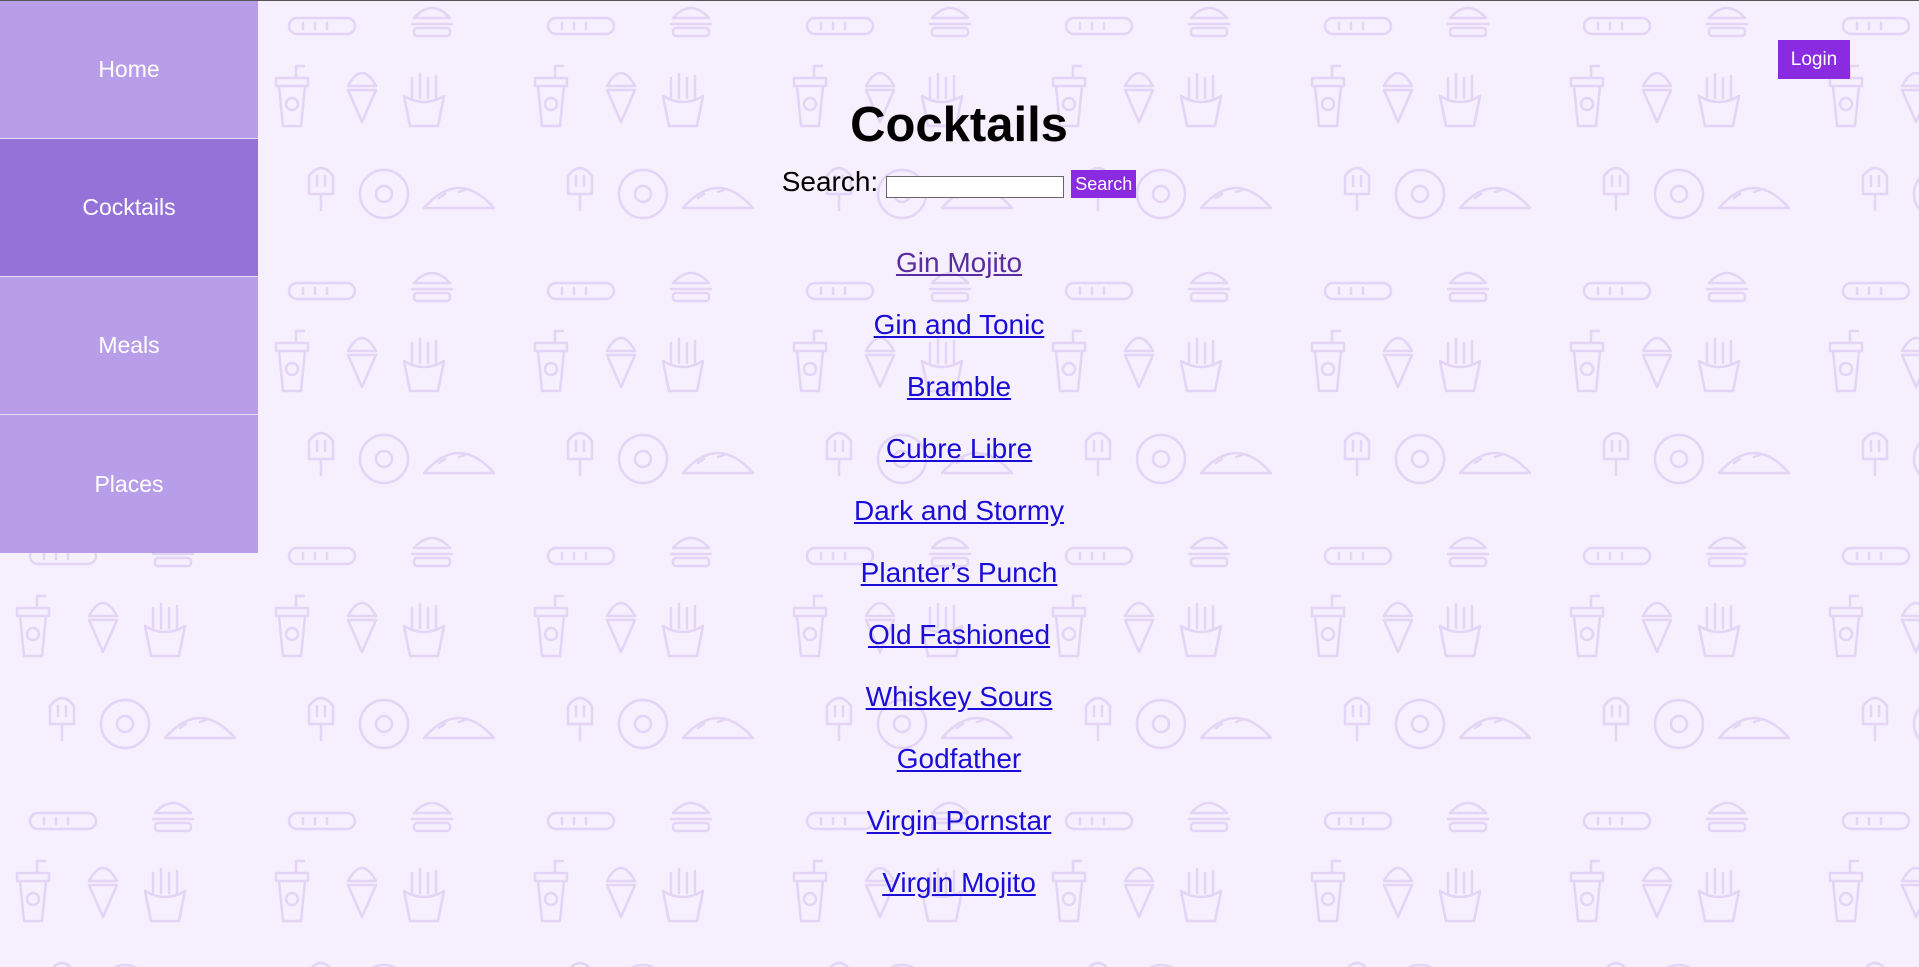  I want to click on search-form: Search, so click(959, 182).